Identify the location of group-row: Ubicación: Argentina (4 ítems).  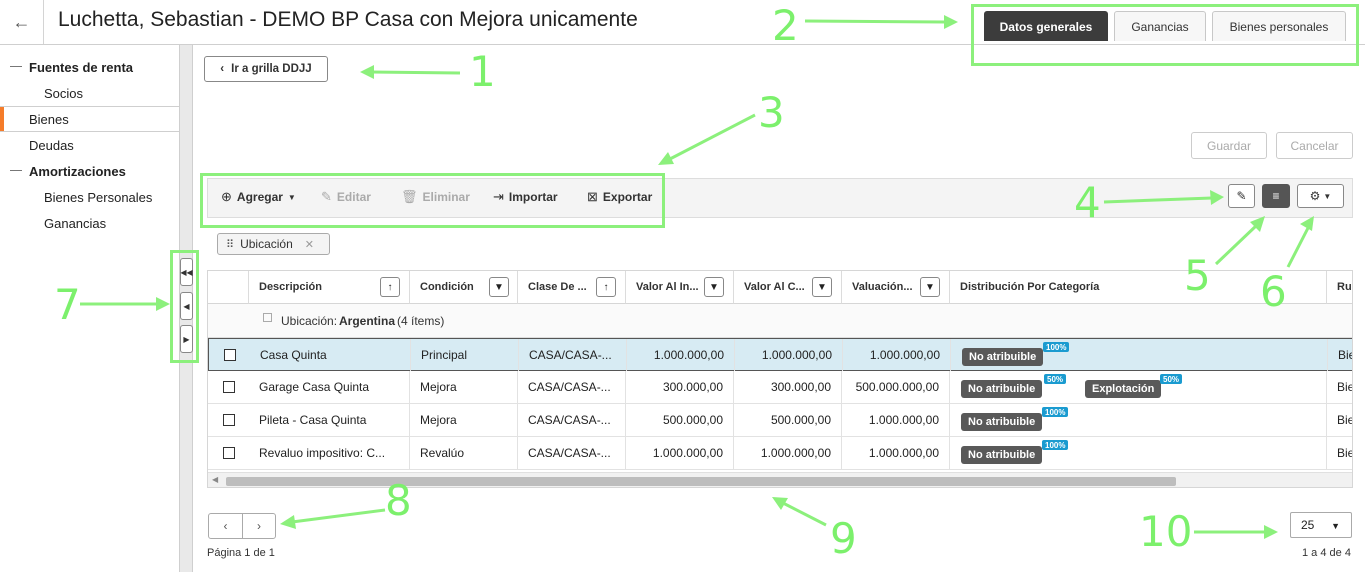
(780, 321).